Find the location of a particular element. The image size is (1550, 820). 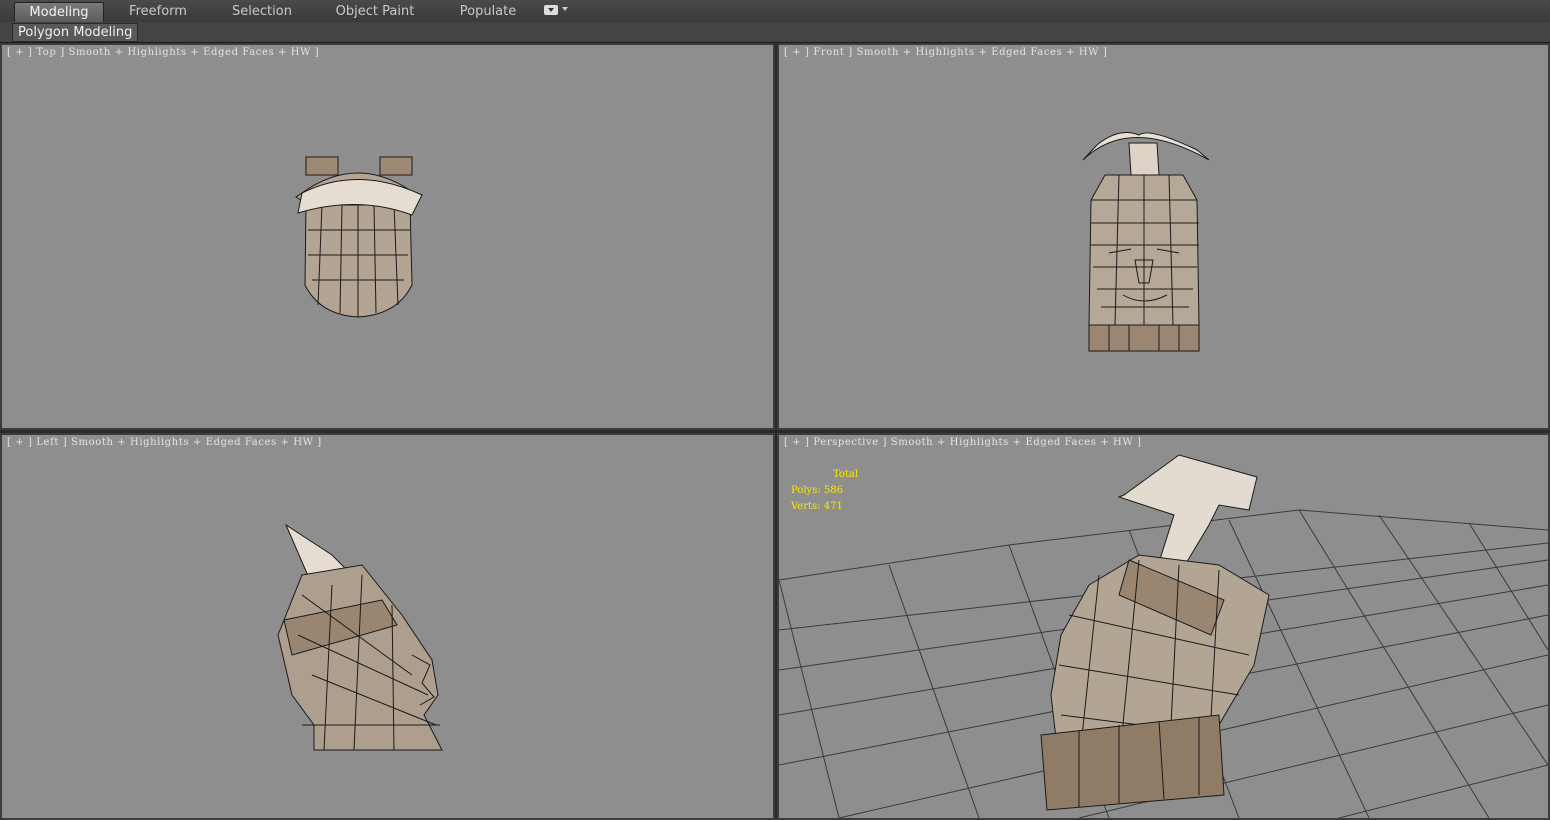

model-top-view is located at coordinates (359, 237).